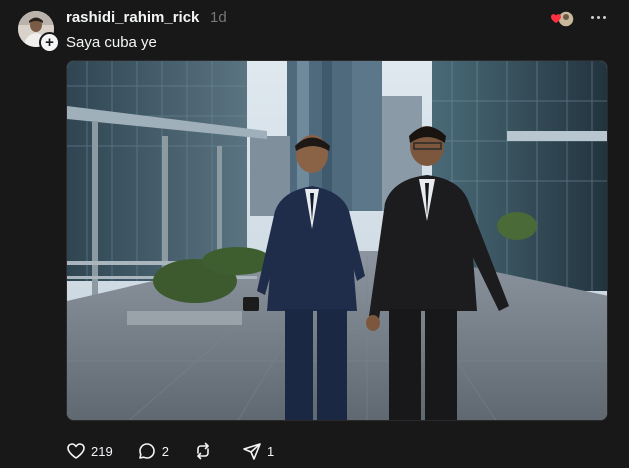  What do you see at coordinates (102, 451) in the screenshot?
I see `like-count: 219` at bounding box center [102, 451].